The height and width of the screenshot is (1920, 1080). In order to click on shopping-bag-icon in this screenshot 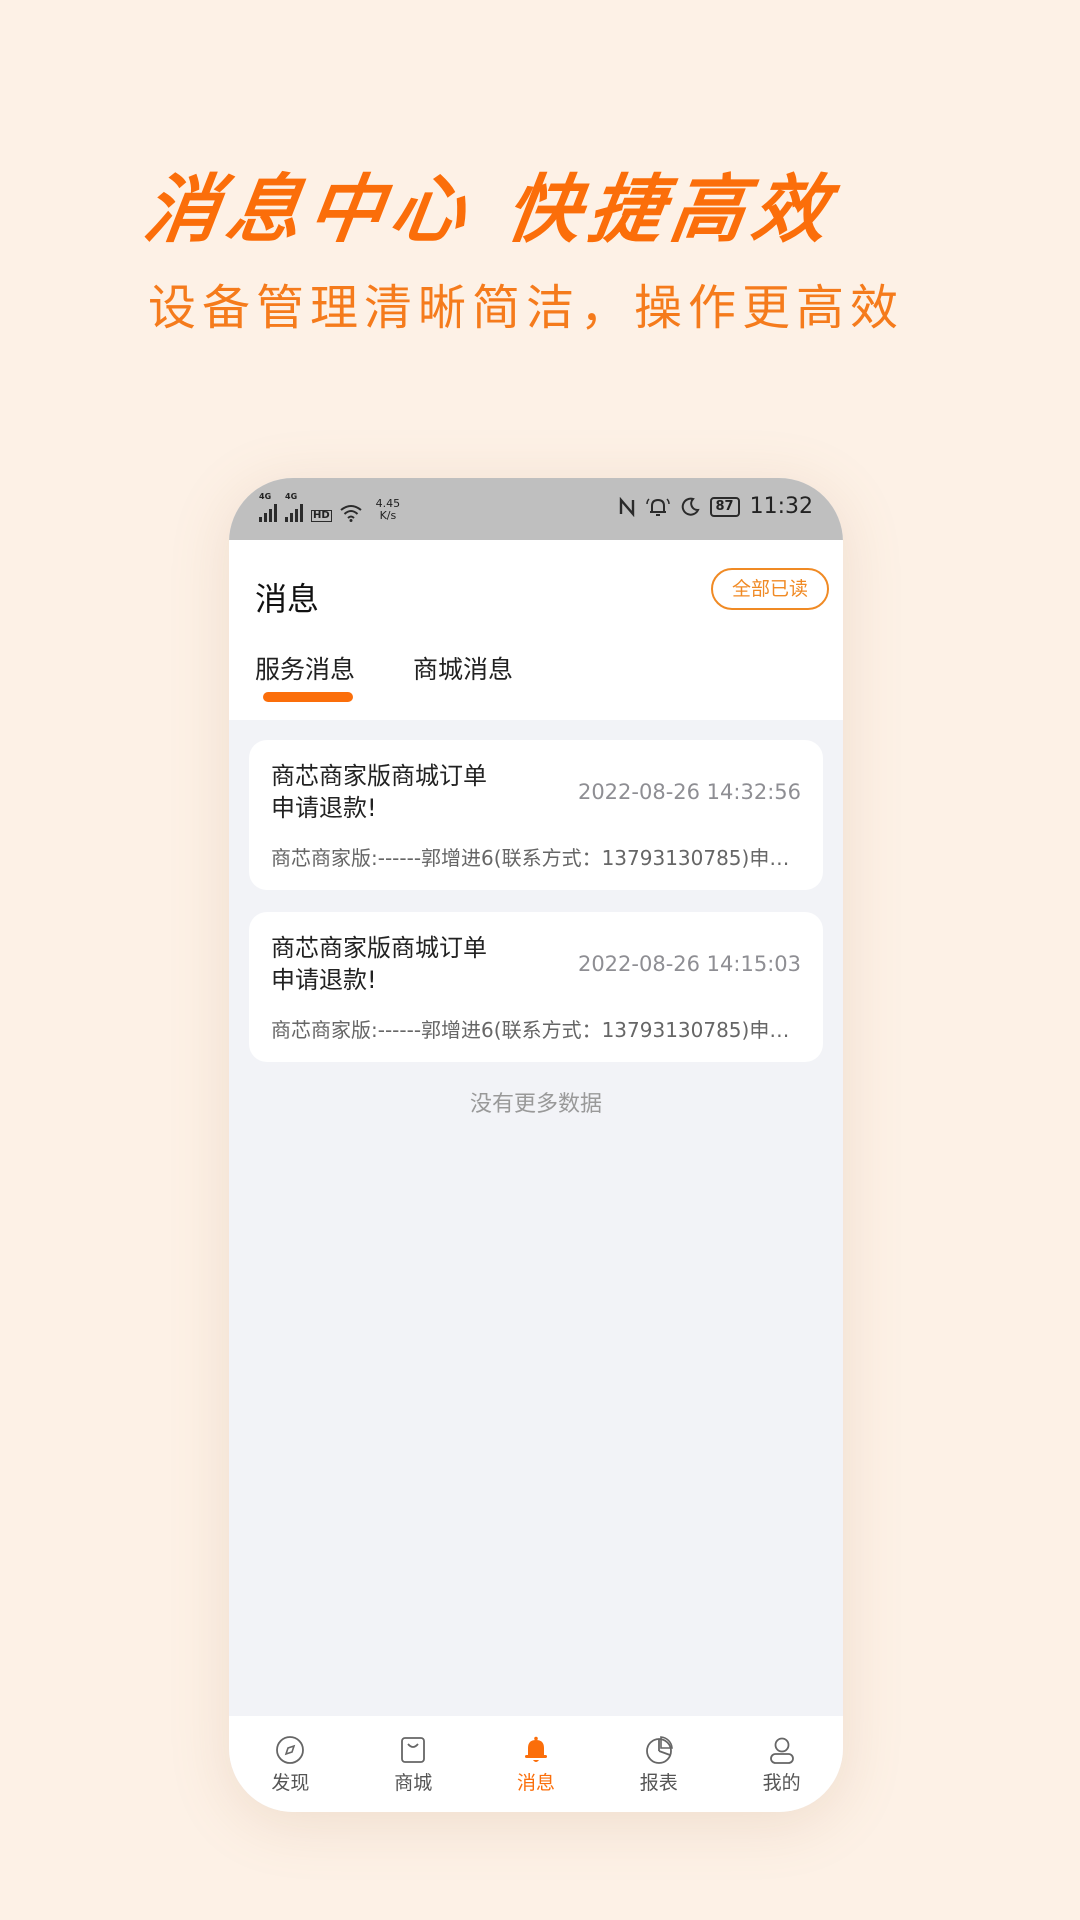, I will do `click(413, 1750)`.